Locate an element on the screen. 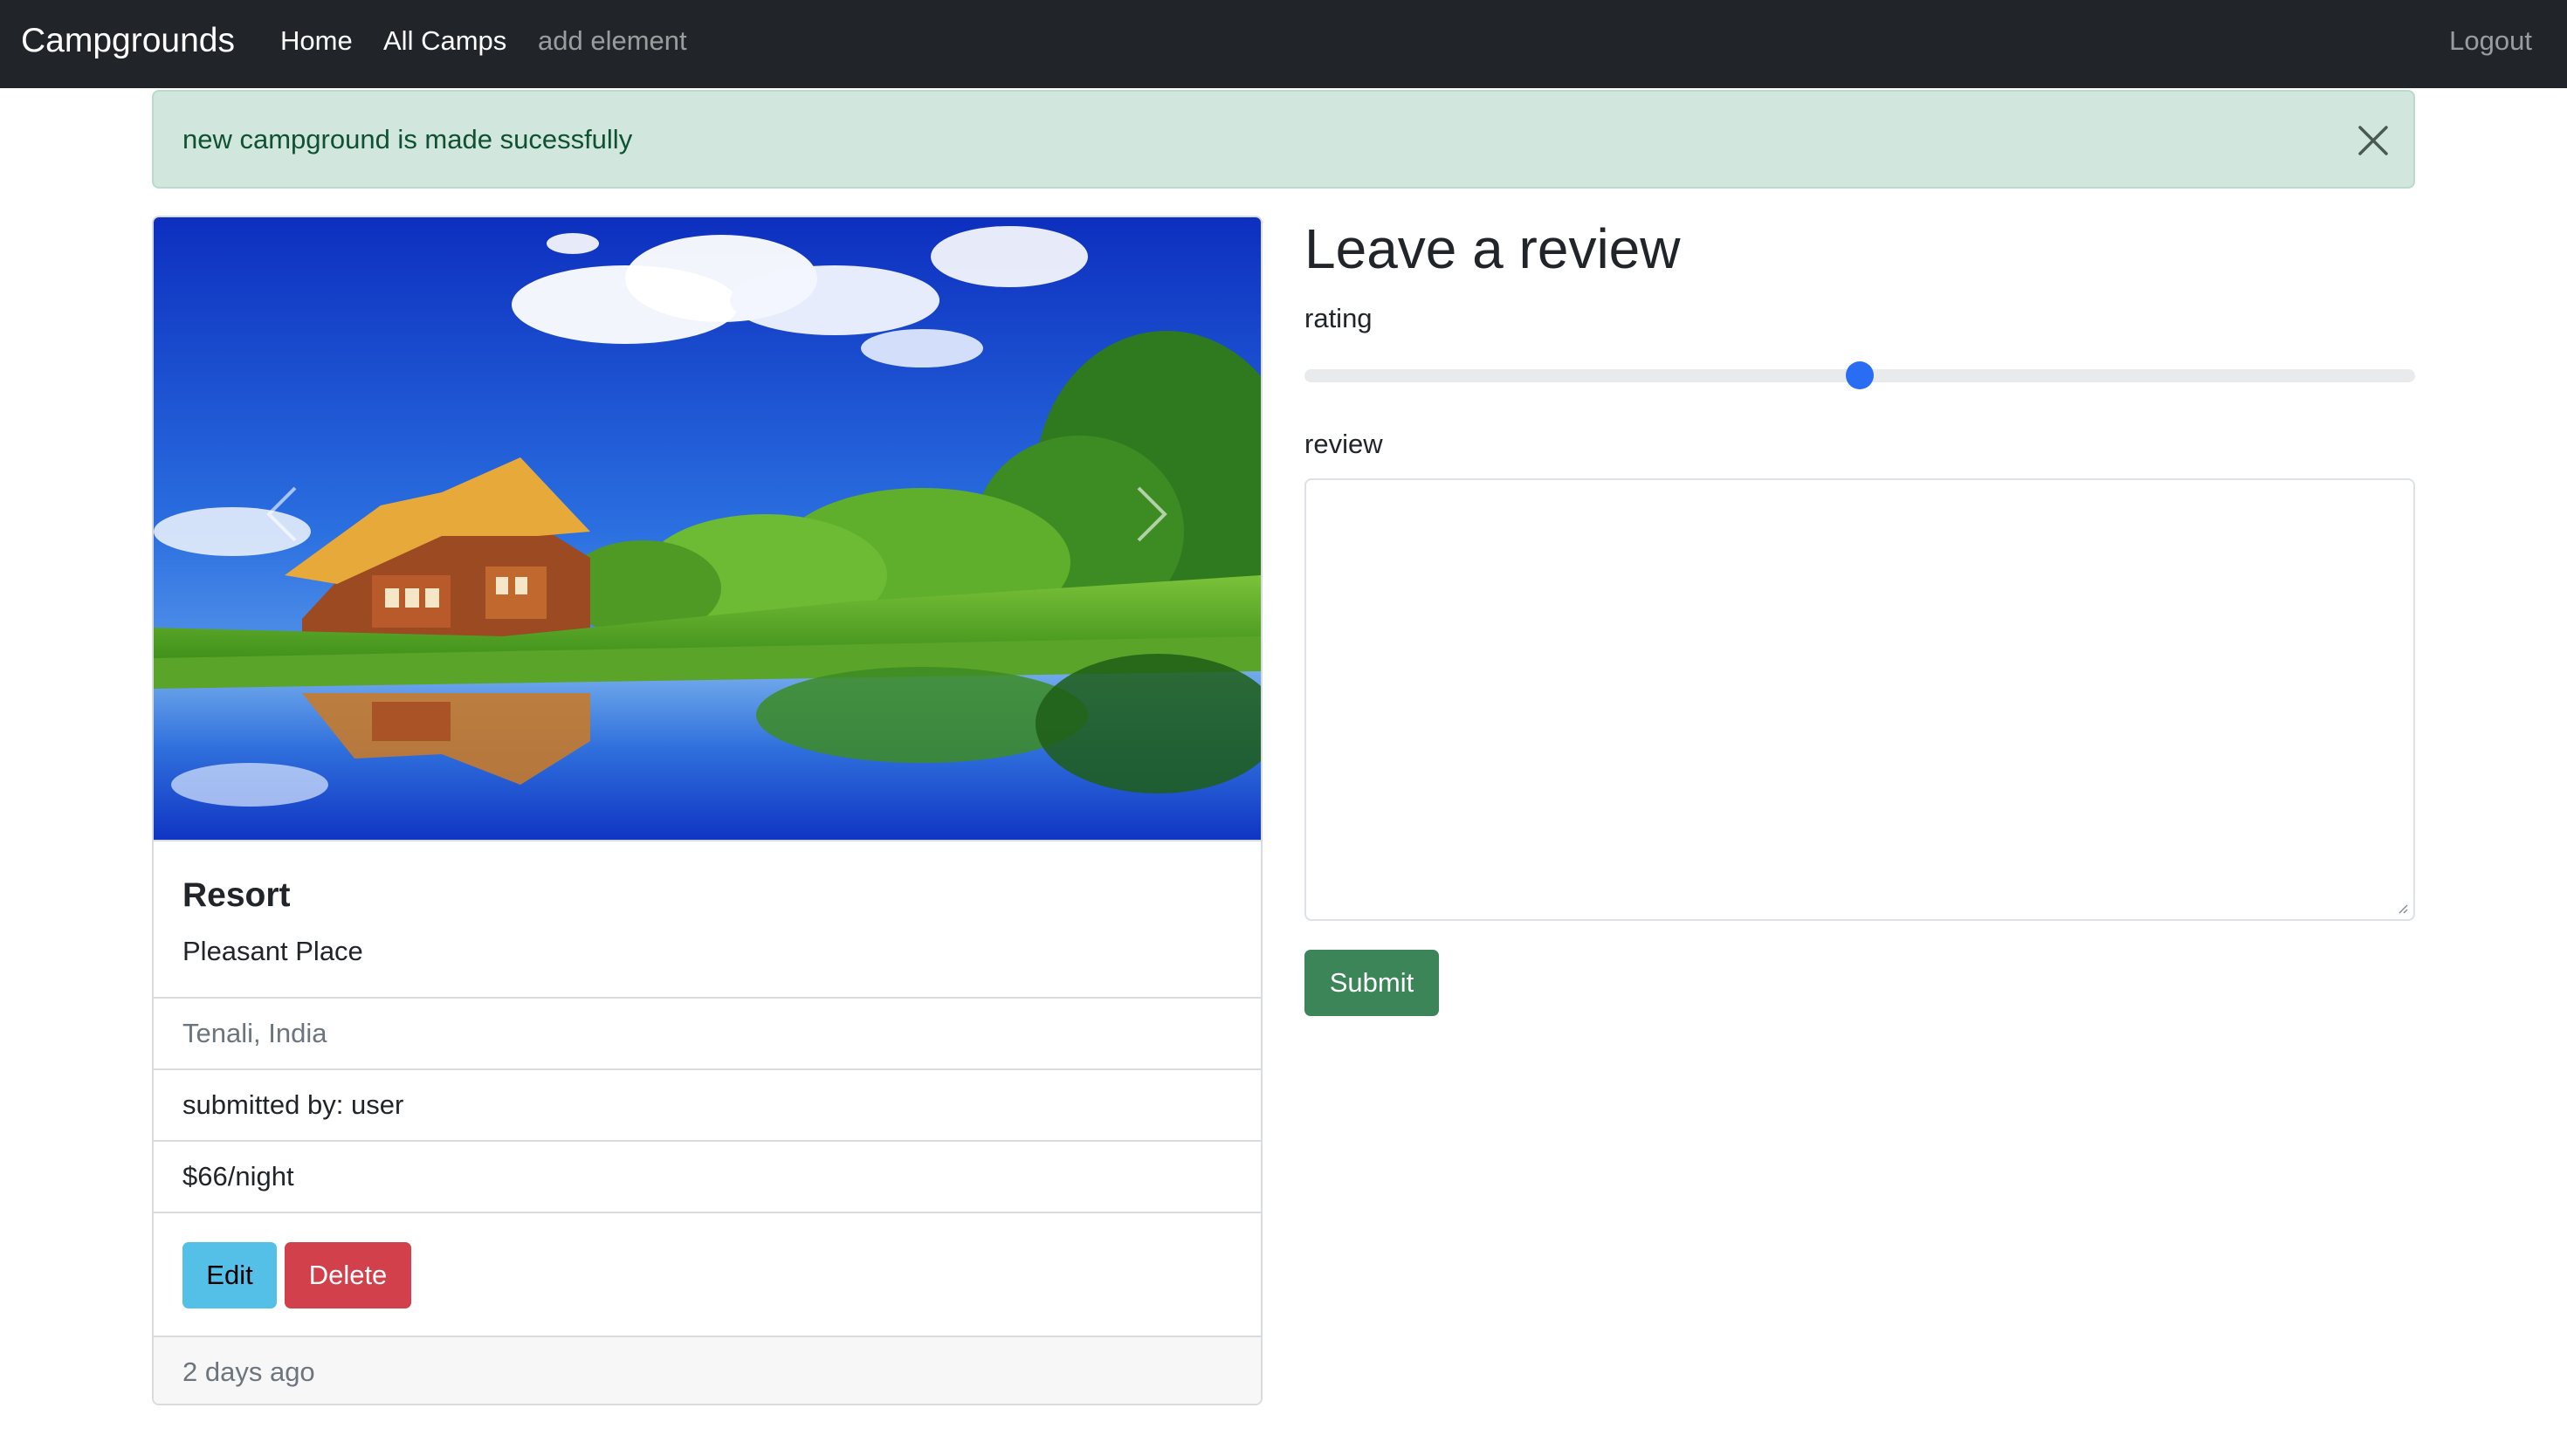 The image size is (2567, 1456). nav-add-element-link: add element is located at coordinates (612, 44).